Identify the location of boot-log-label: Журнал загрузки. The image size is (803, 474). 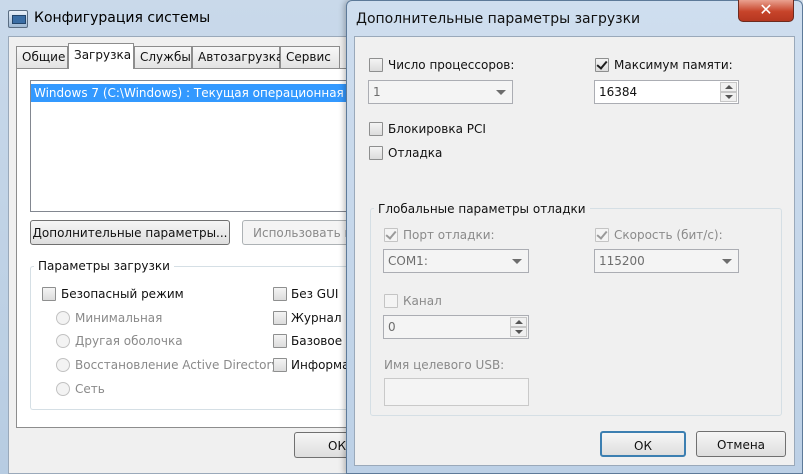
(320, 318).